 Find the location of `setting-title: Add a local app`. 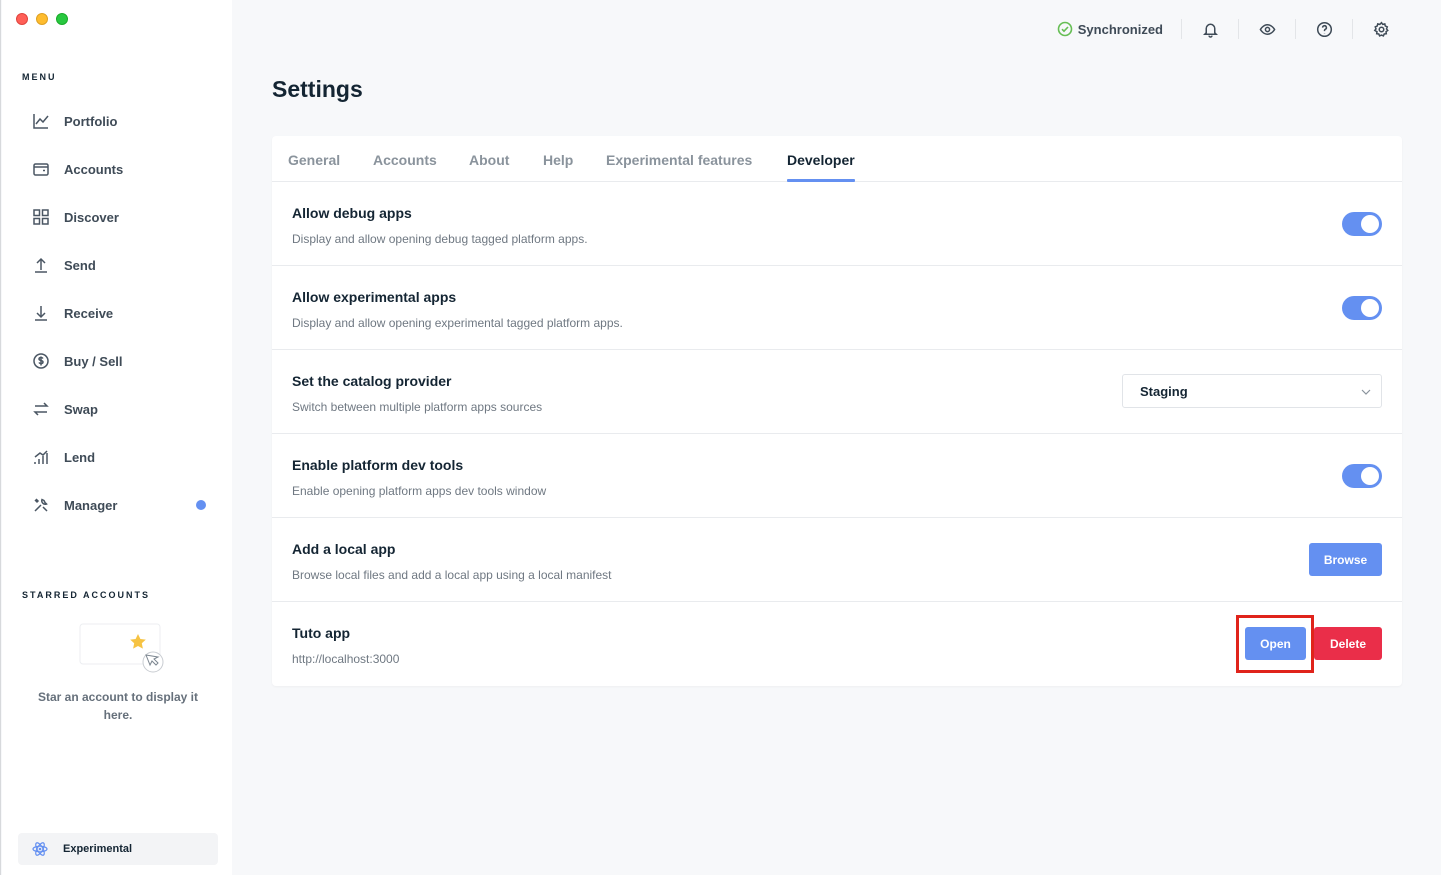

setting-title: Add a local app is located at coordinates (344, 549).